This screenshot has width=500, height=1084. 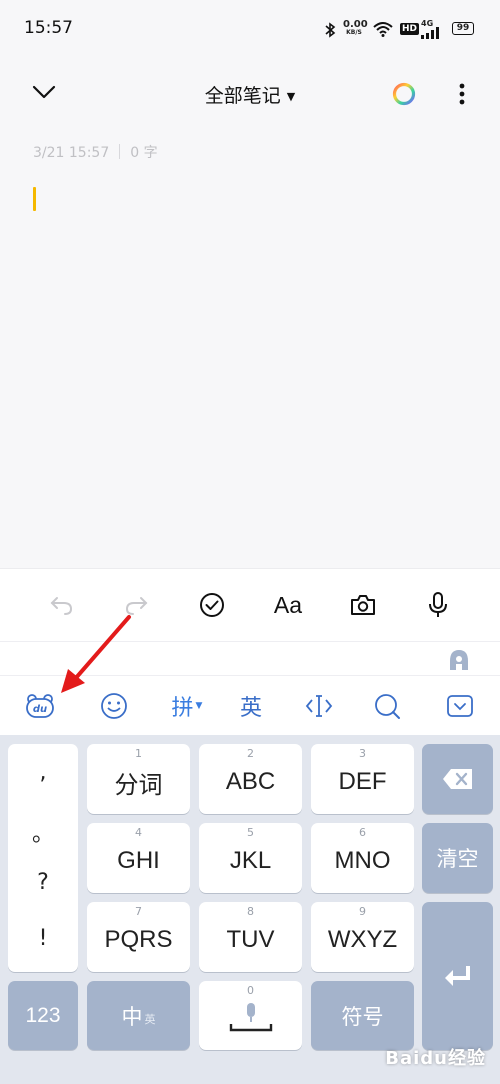 I want to click on symbols-key: 符号, so click(x=362, y=1015).